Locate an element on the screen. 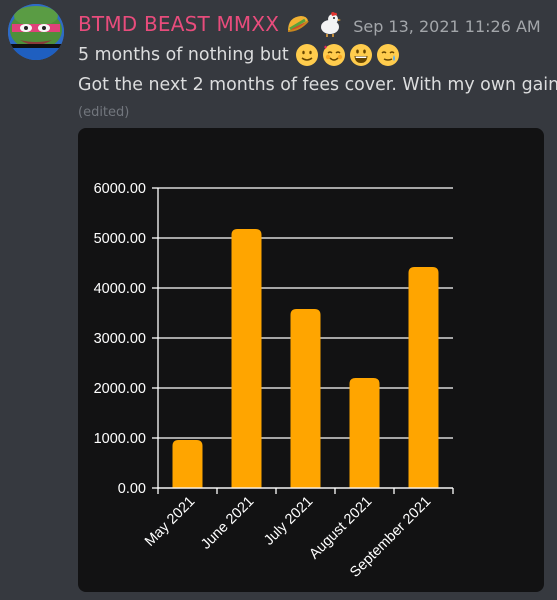 The width and height of the screenshot is (557, 600). y-tick-label: 3000.00 is located at coordinates (120, 339).